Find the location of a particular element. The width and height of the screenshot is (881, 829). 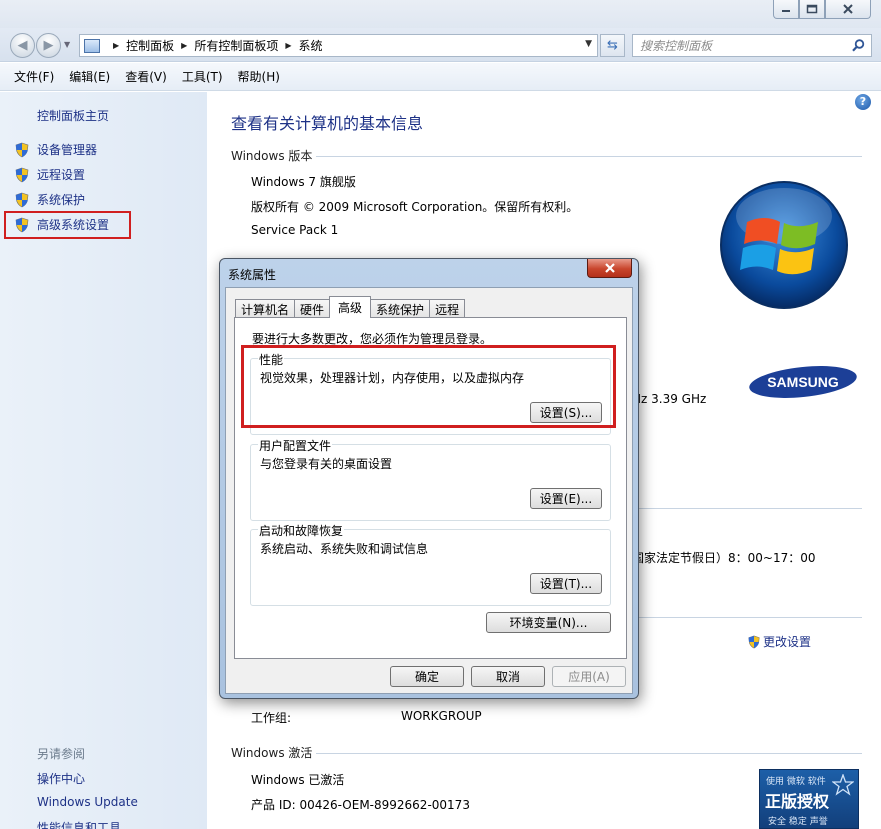

sidebar-item-label: 设备管理器 is located at coordinates (67, 150).